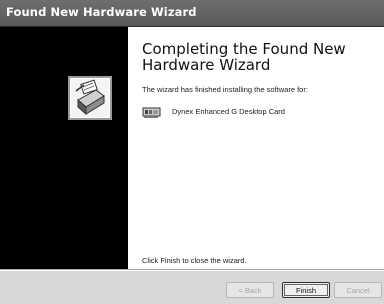 The width and height of the screenshot is (384, 304). Describe the element at coordinates (306, 290) in the screenshot. I see `finish-button: Finish` at that location.